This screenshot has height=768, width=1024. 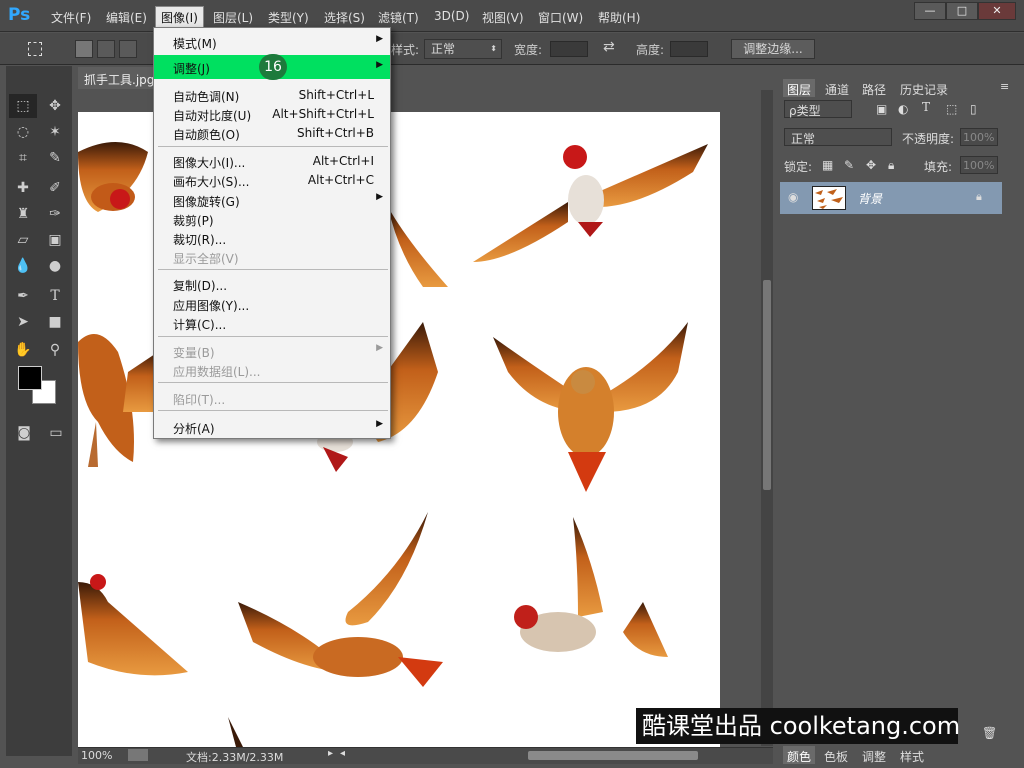 I want to click on menu-item-auto-tone: 自动色调(N) Shift+Ctrl+L, so click(x=272, y=94).